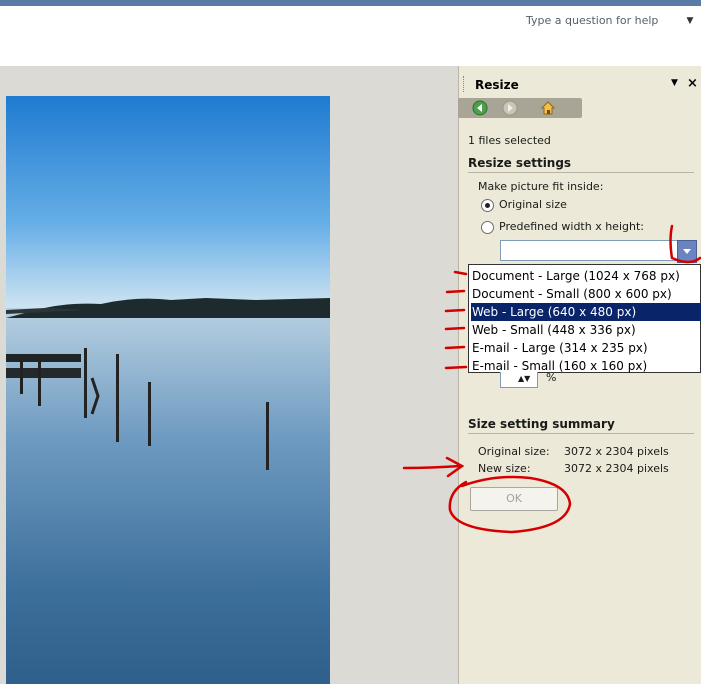 This screenshot has height=684, width=701. What do you see at coordinates (581, 433) in the screenshot?
I see `summary-divider` at bounding box center [581, 433].